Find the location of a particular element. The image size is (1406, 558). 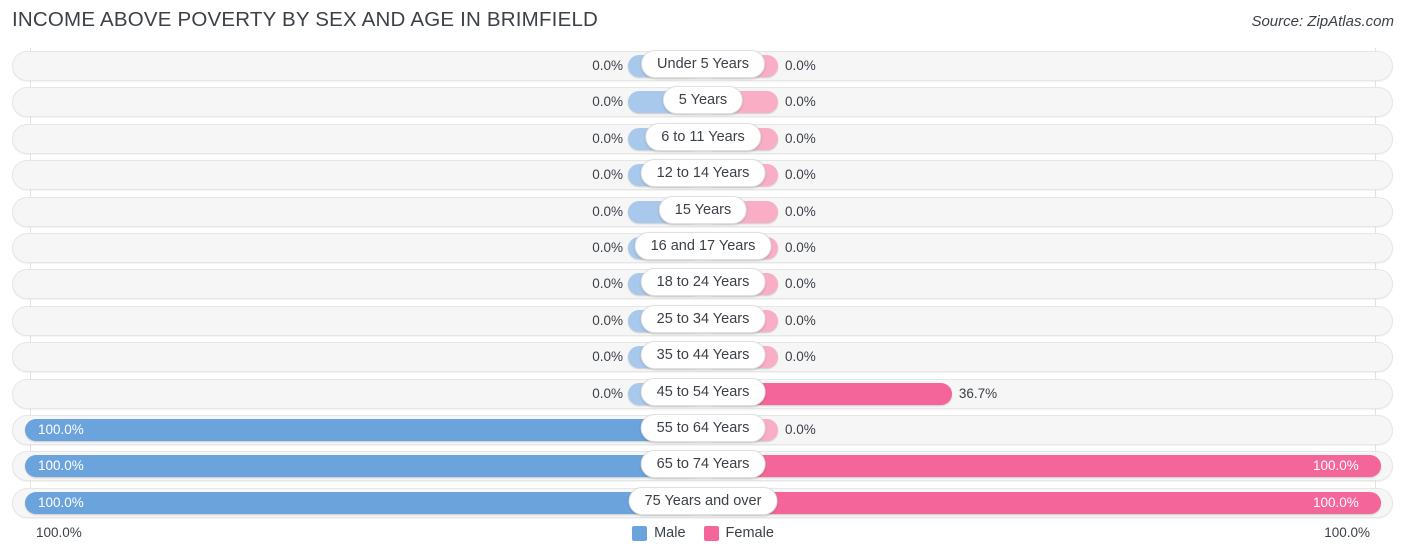

category-label-pill: 45 to 54 Years is located at coordinates (703, 391).